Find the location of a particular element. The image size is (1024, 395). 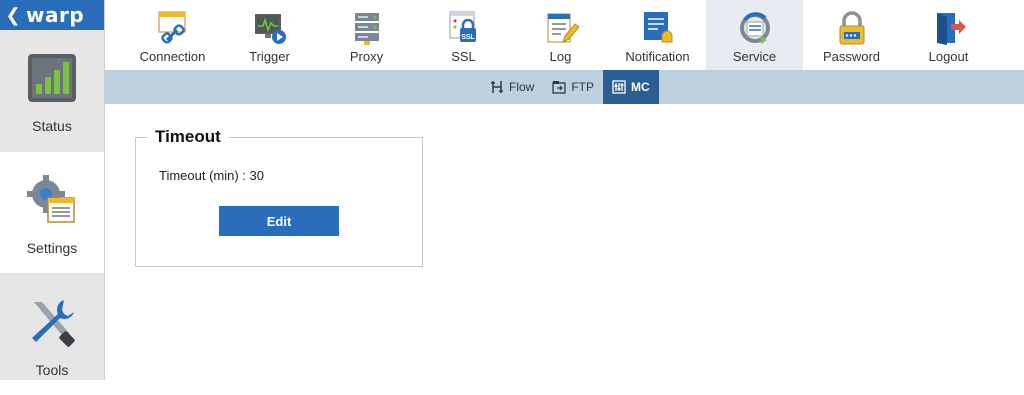

mc-sliders-icon is located at coordinates (619, 87).